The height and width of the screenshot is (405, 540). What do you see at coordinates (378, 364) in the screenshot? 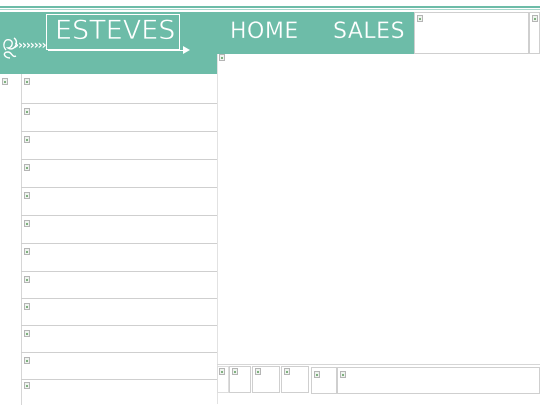
I see `bottom-strip-rule` at bounding box center [378, 364].